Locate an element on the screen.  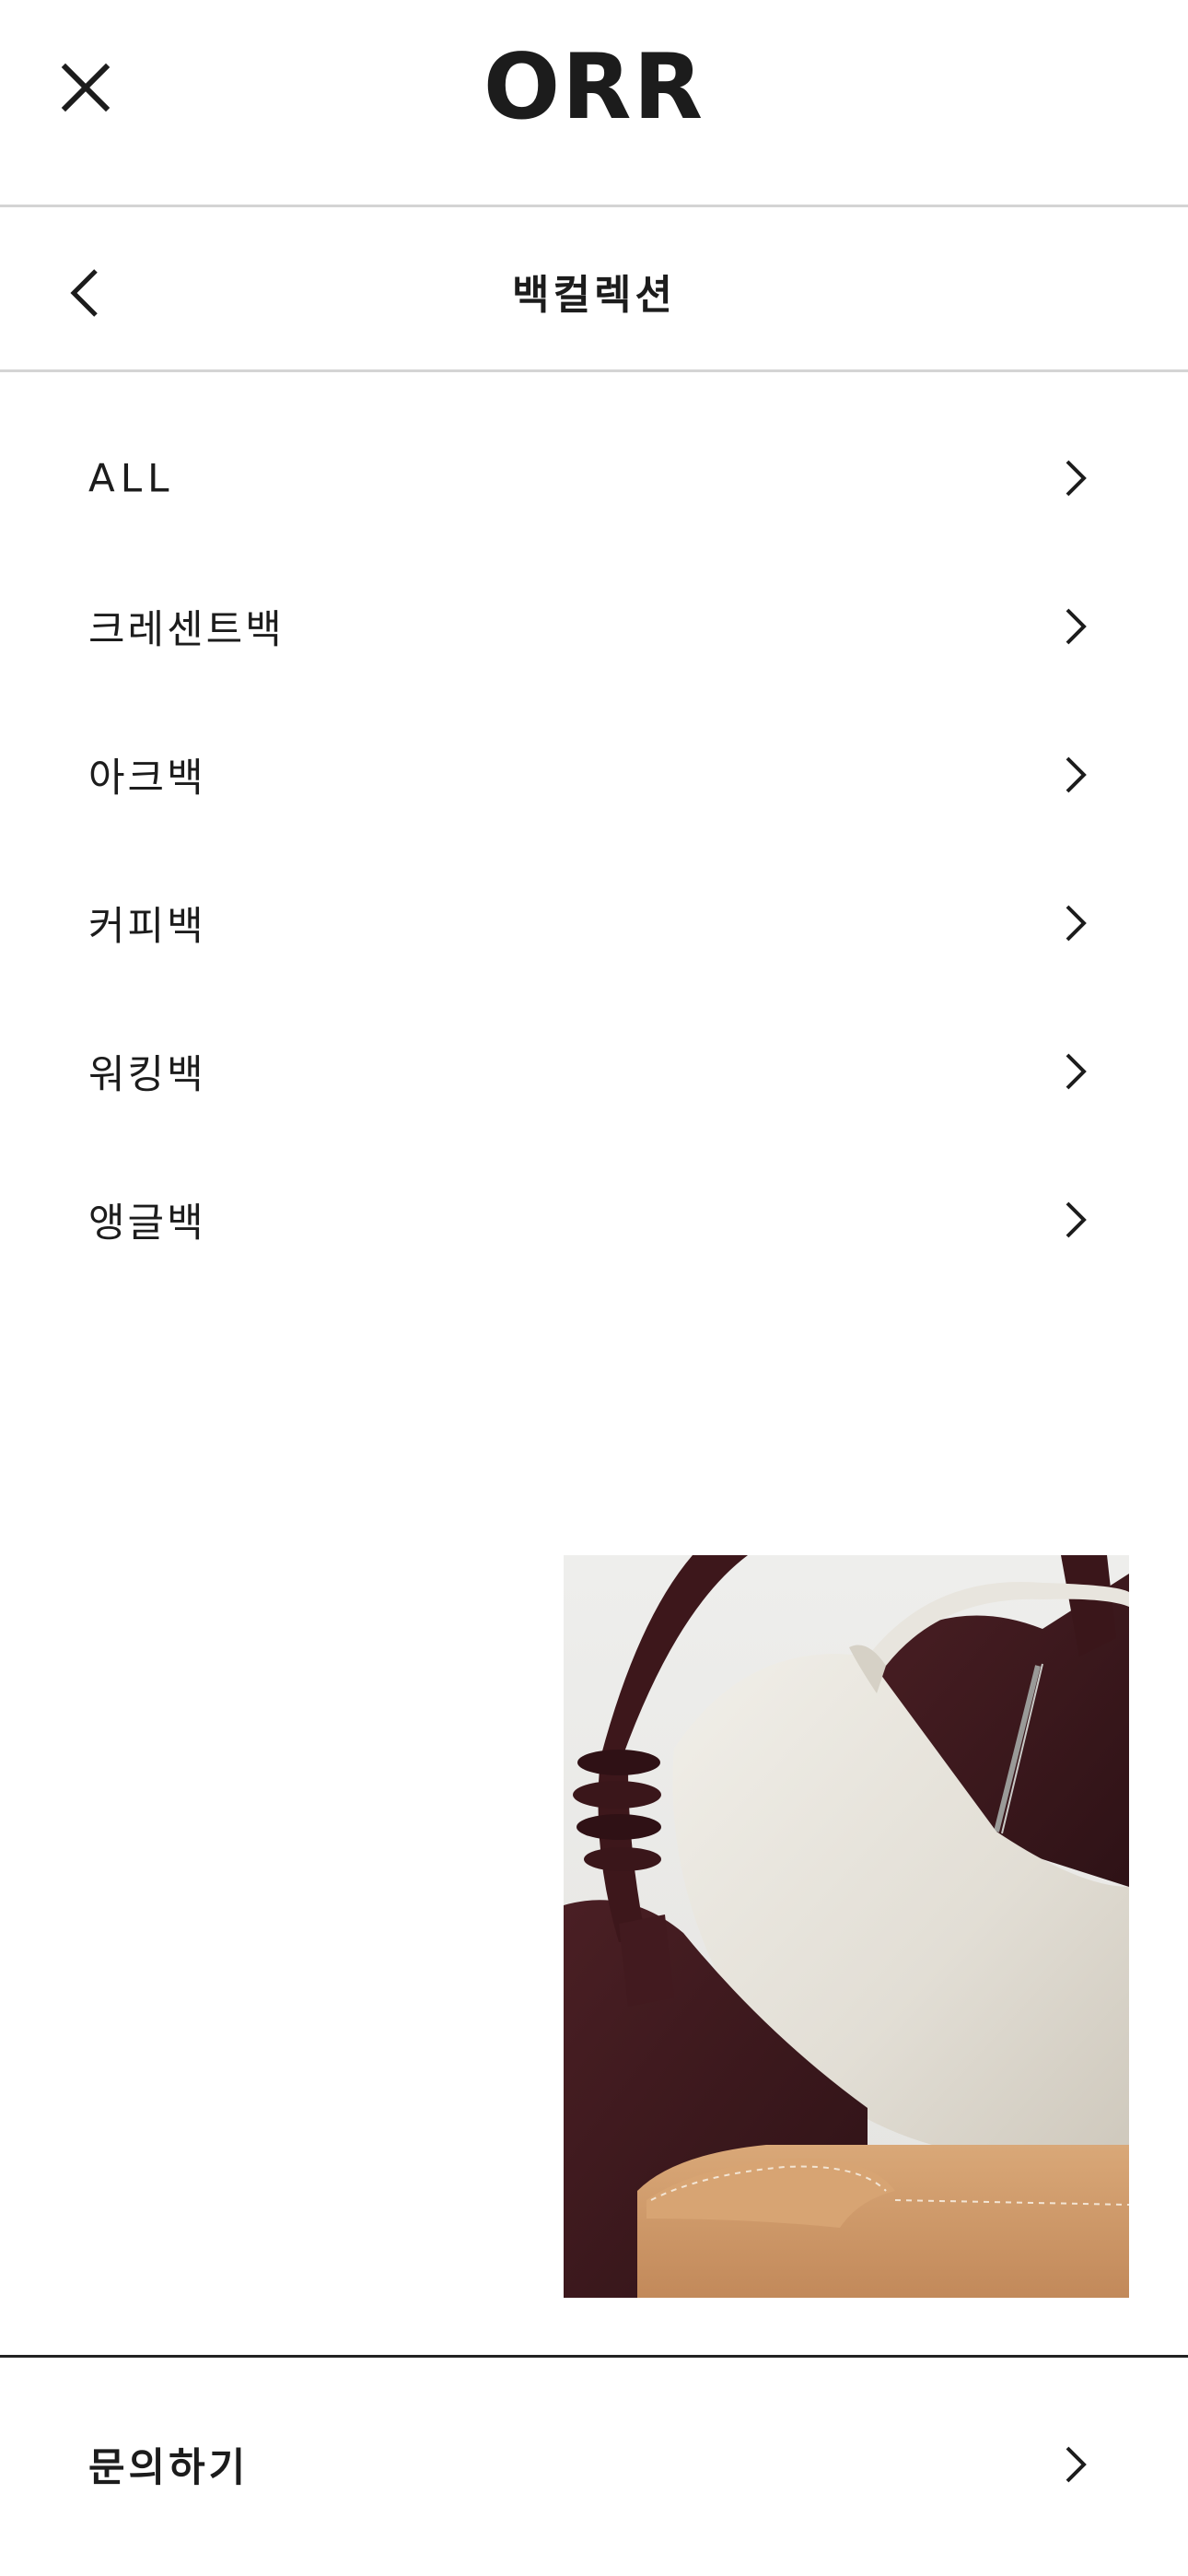
menu-item-label: 아크백 is located at coordinates (147, 778).